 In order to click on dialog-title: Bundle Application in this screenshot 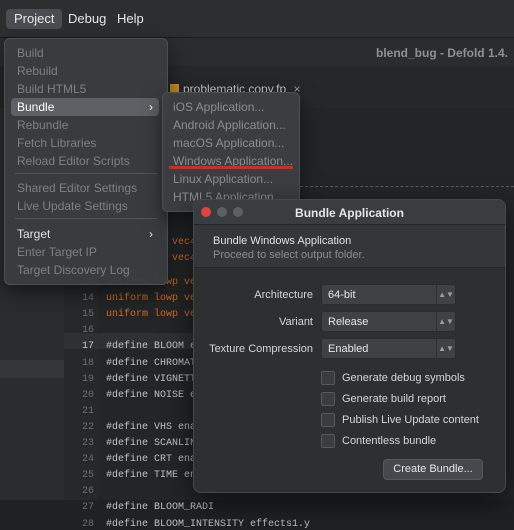, I will do `click(349, 213)`.